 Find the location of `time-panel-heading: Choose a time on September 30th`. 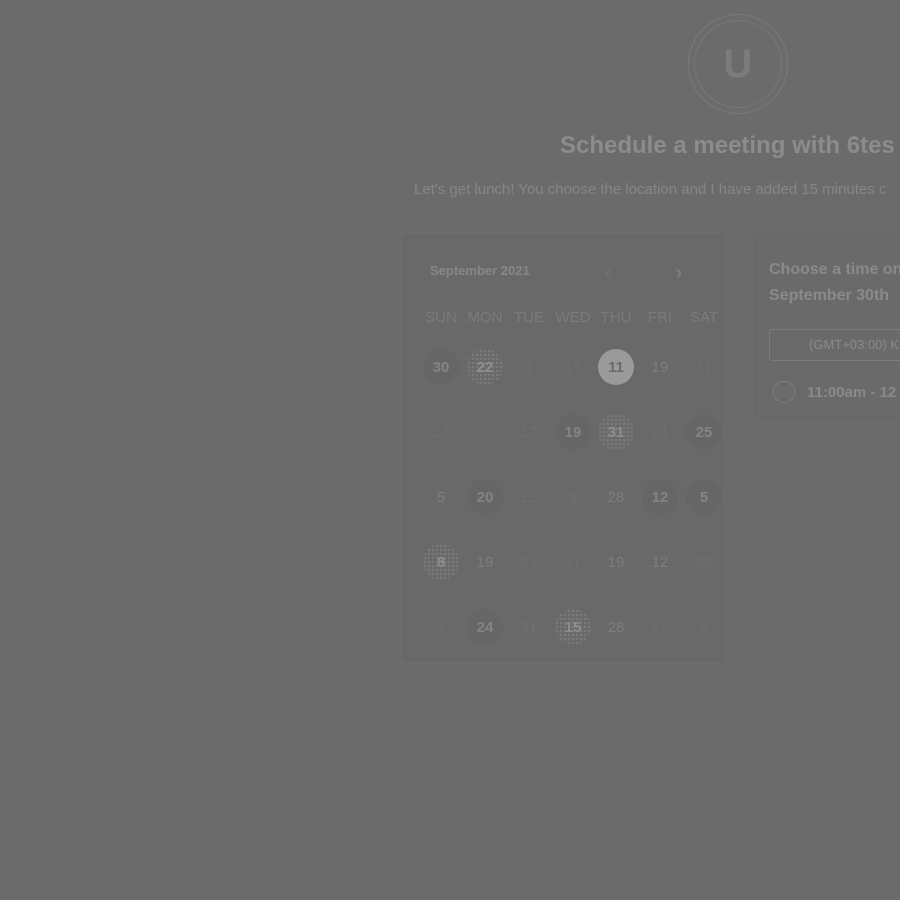

time-panel-heading: Choose a time on September 30th is located at coordinates (834, 283).